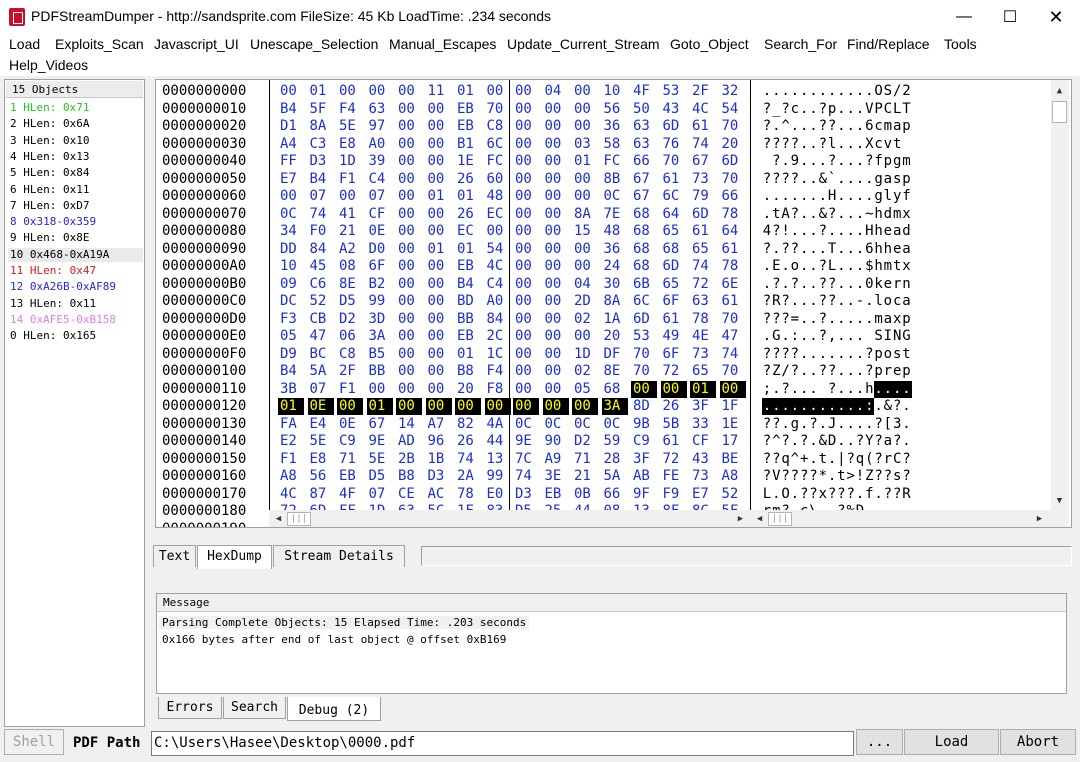 The height and width of the screenshot is (762, 1080). I want to click on object-list-item: 11 HLen: 0x47, so click(53, 271).